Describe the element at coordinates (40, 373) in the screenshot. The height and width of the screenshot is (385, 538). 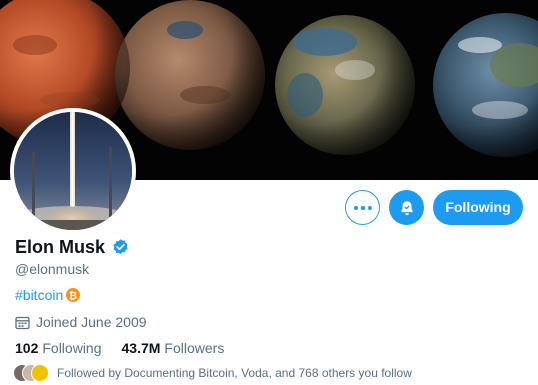
I see `mini-avatar` at that location.